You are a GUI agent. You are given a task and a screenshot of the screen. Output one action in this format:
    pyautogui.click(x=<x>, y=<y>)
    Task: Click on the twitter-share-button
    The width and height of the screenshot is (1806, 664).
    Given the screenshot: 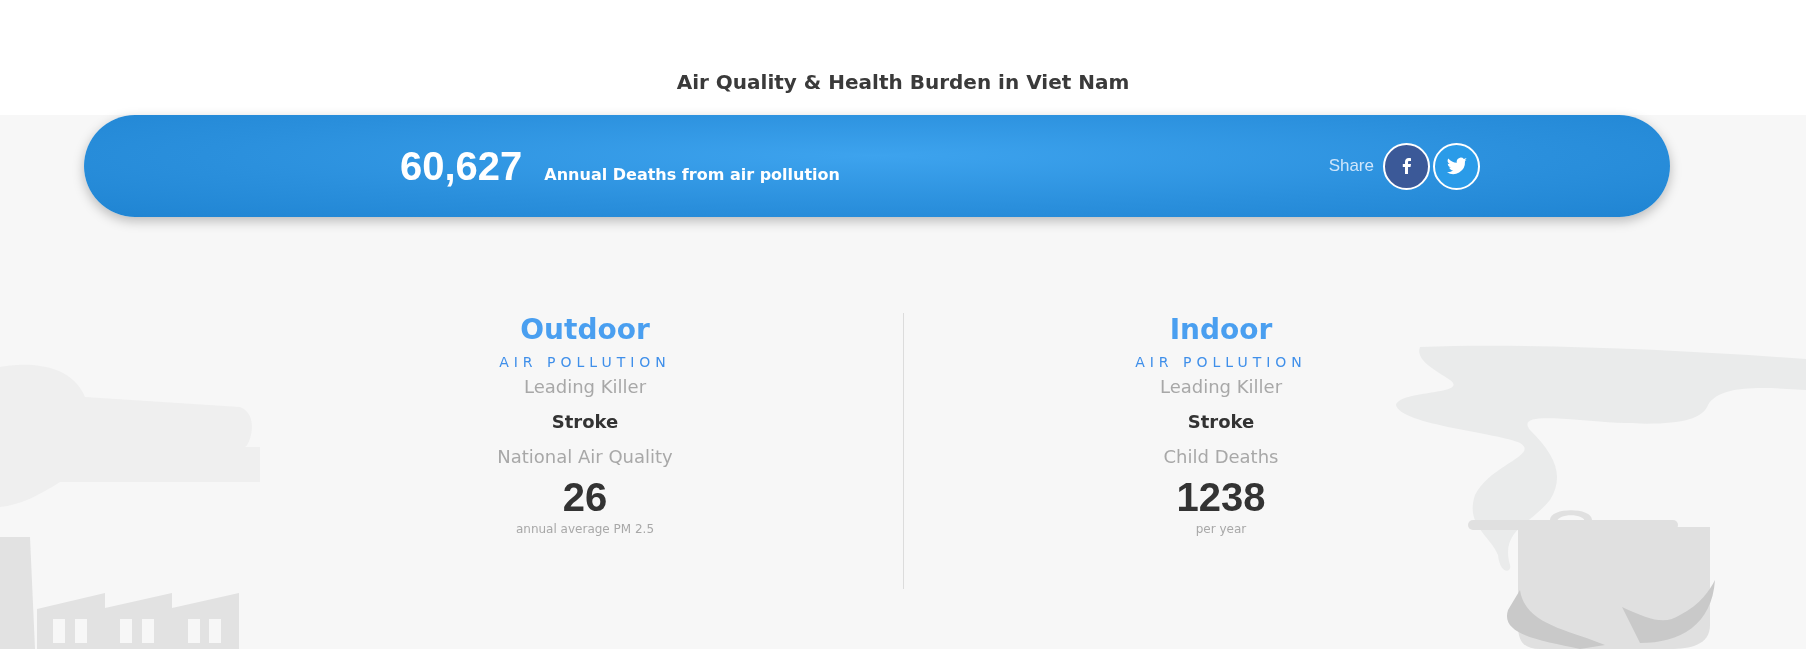 What is the action you would take?
    pyautogui.click(x=1456, y=166)
    